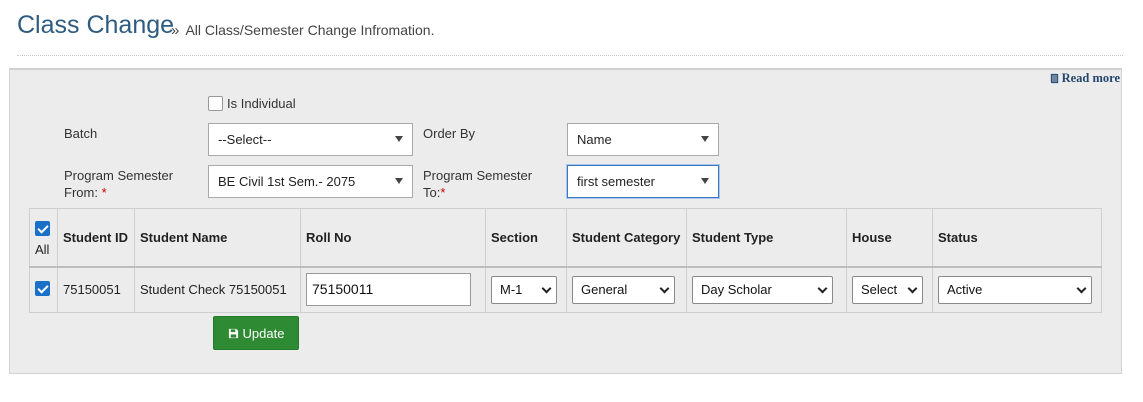  What do you see at coordinates (393, 237) in the screenshot?
I see `column-header-roll-no: Roll No` at bounding box center [393, 237].